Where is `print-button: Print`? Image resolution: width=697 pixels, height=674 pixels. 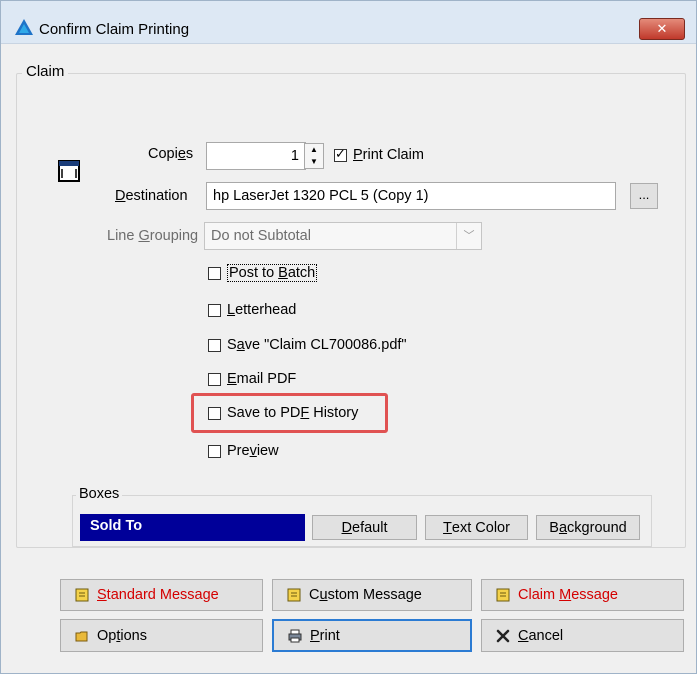
print-button: Print is located at coordinates (372, 635).